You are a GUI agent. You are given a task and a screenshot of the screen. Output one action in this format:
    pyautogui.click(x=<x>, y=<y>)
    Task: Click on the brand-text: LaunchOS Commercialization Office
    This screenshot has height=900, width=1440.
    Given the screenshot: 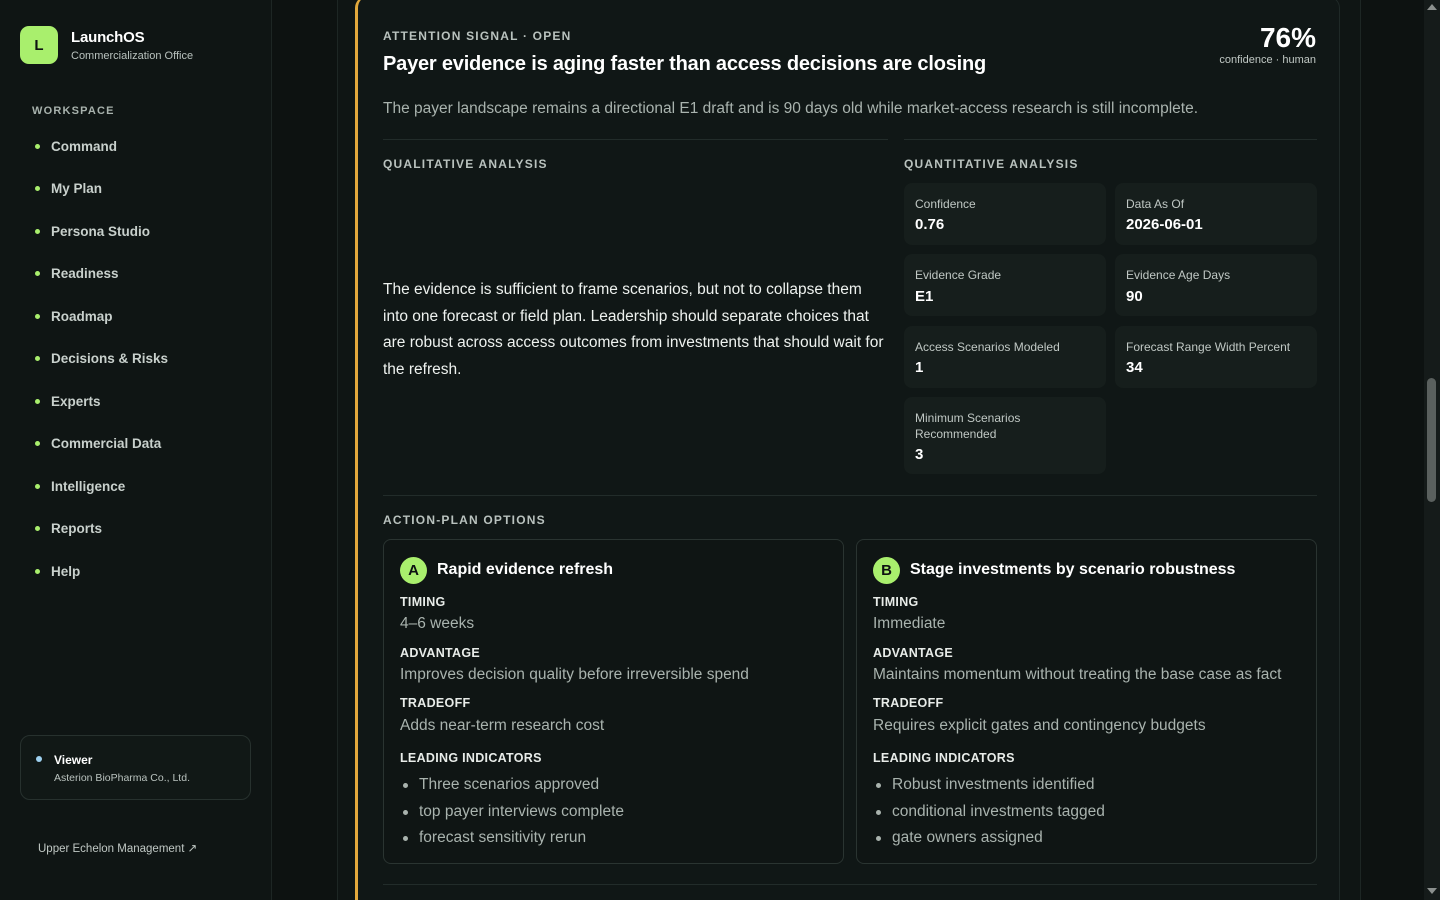 What is the action you would take?
    pyautogui.click(x=132, y=45)
    